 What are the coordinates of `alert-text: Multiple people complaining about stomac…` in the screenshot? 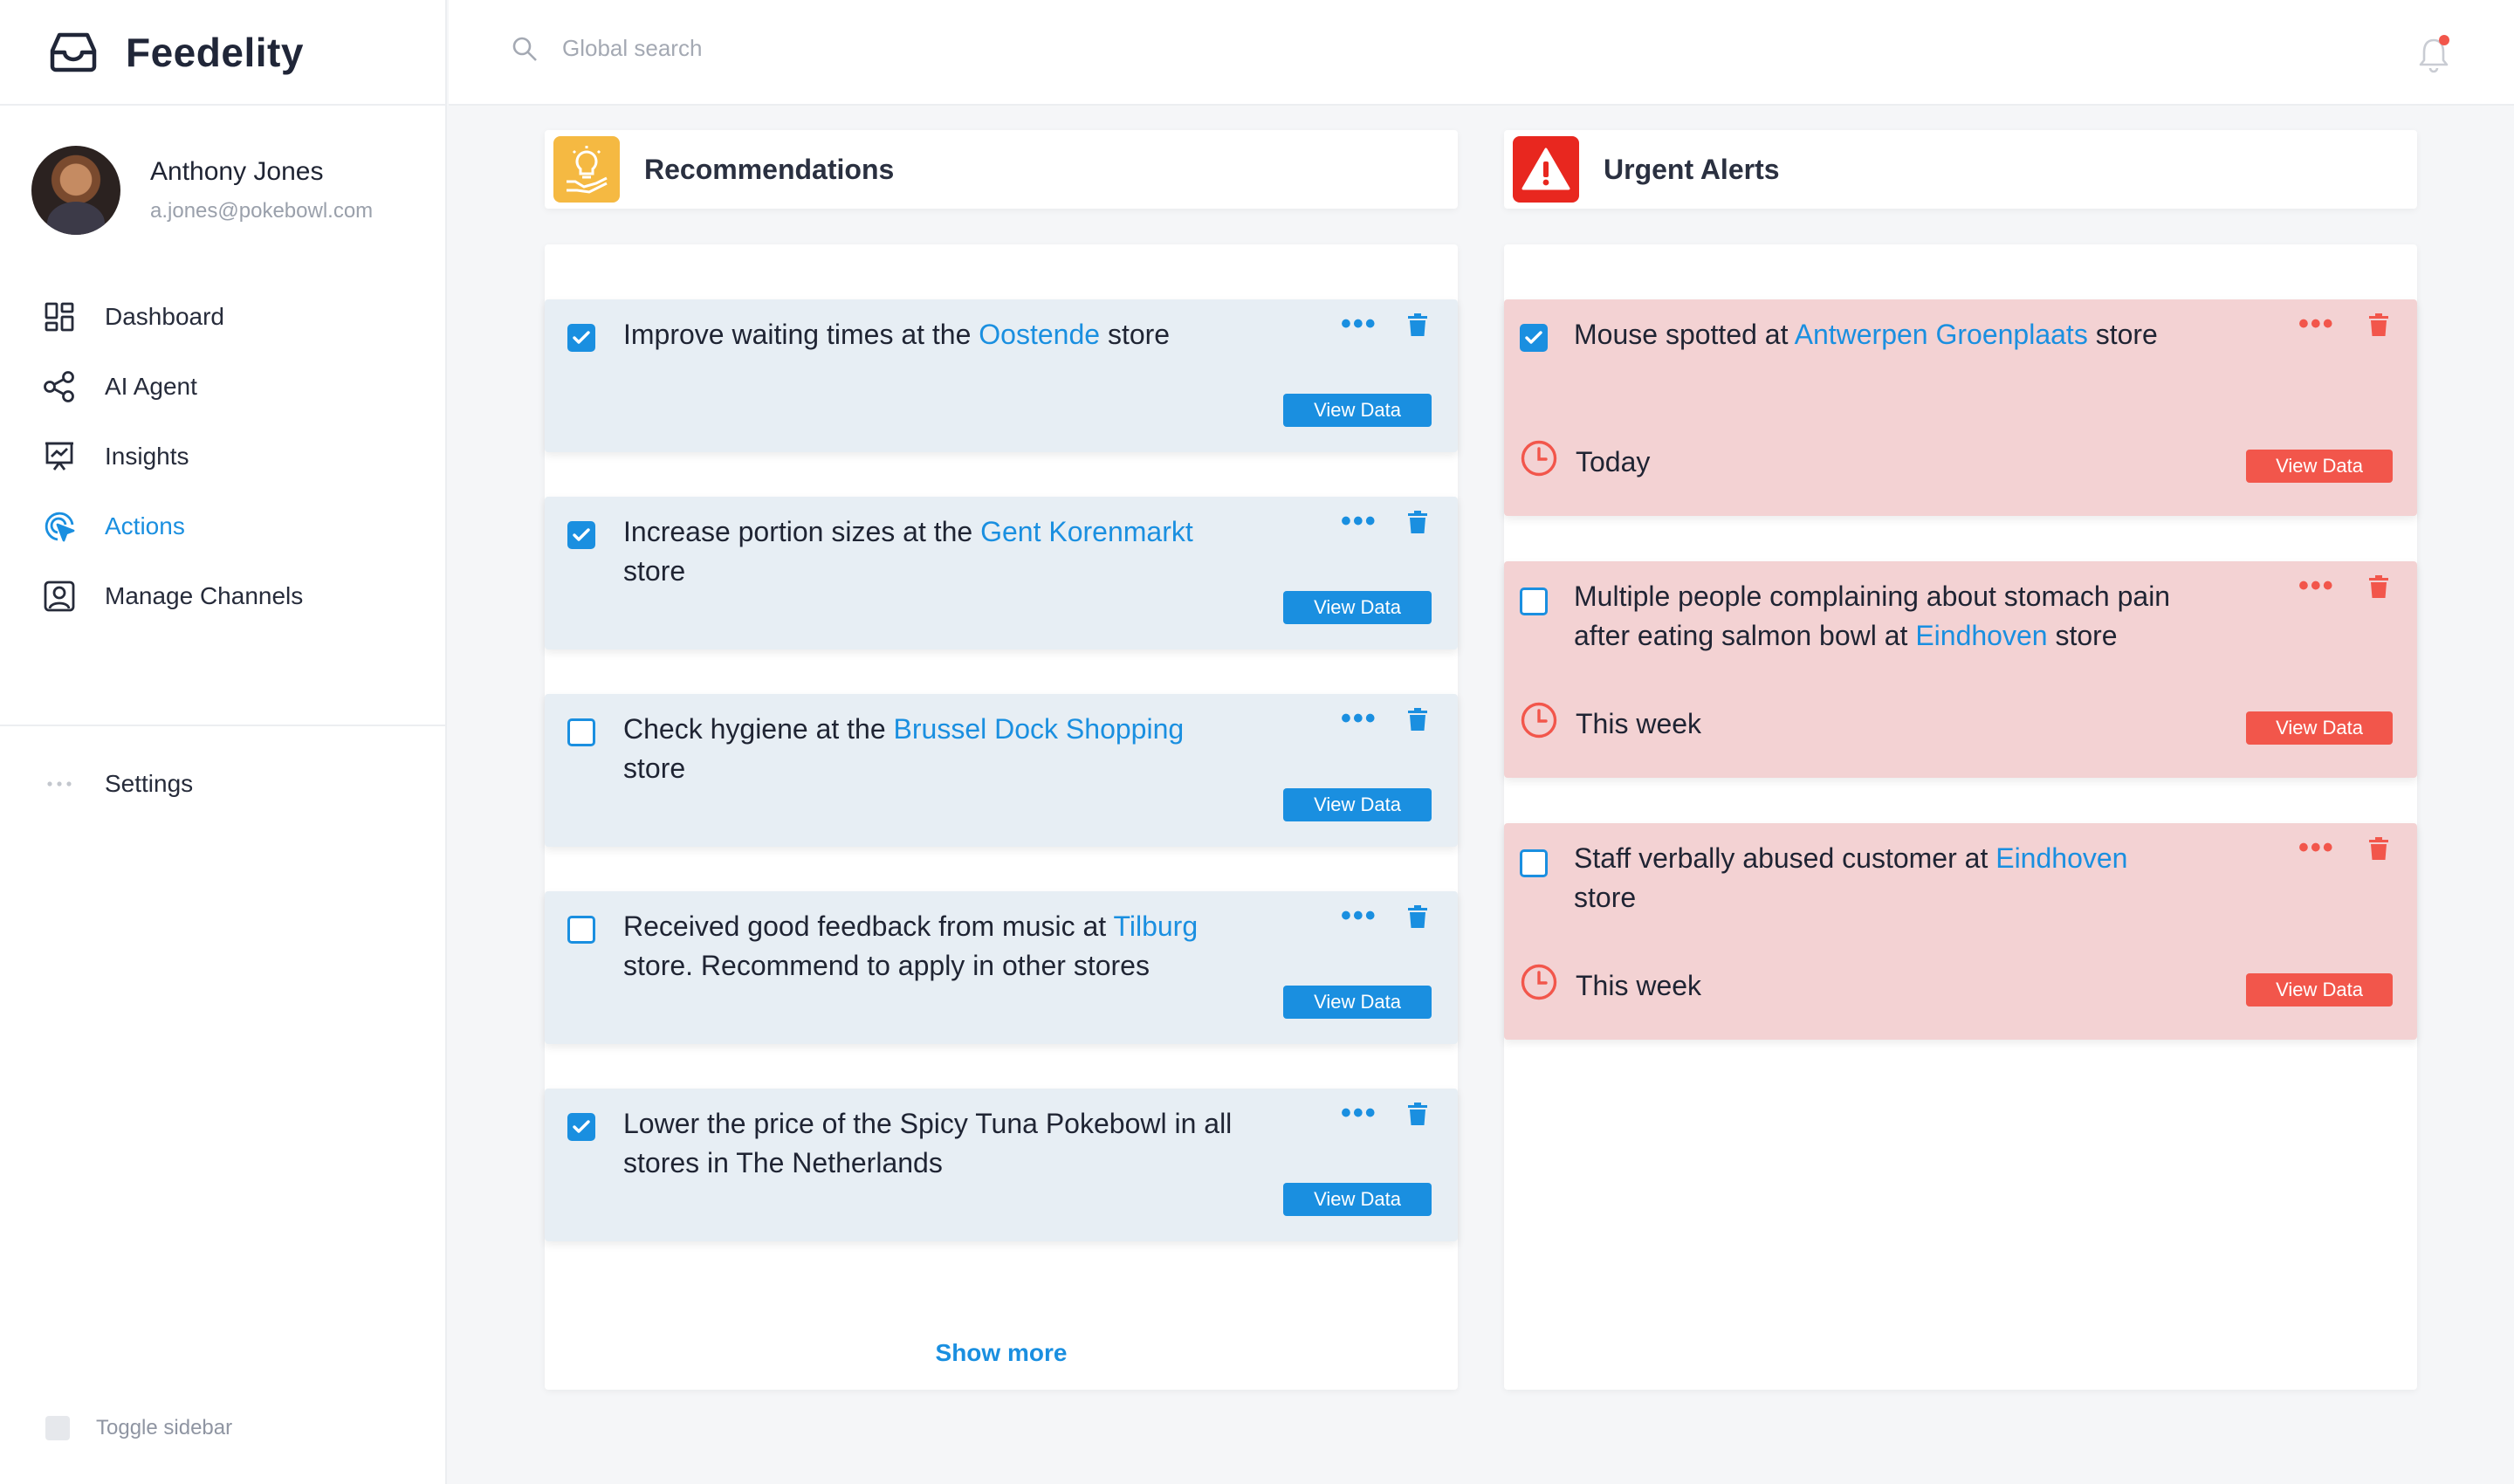 It's located at (1879, 616).